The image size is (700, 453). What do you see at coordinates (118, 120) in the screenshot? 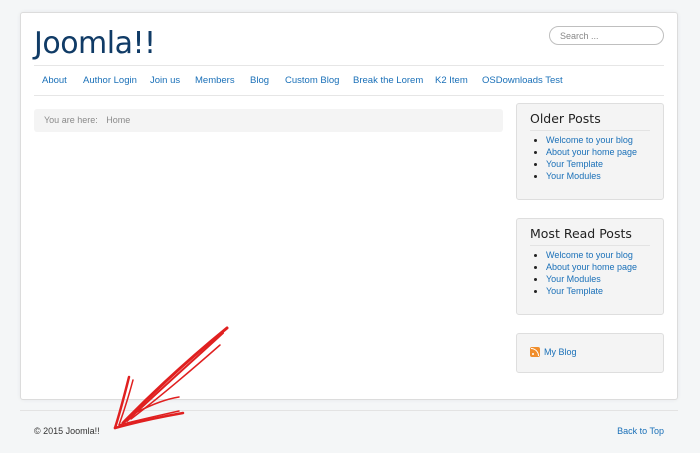
I see `breadcrumb-home: Home` at bounding box center [118, 120].